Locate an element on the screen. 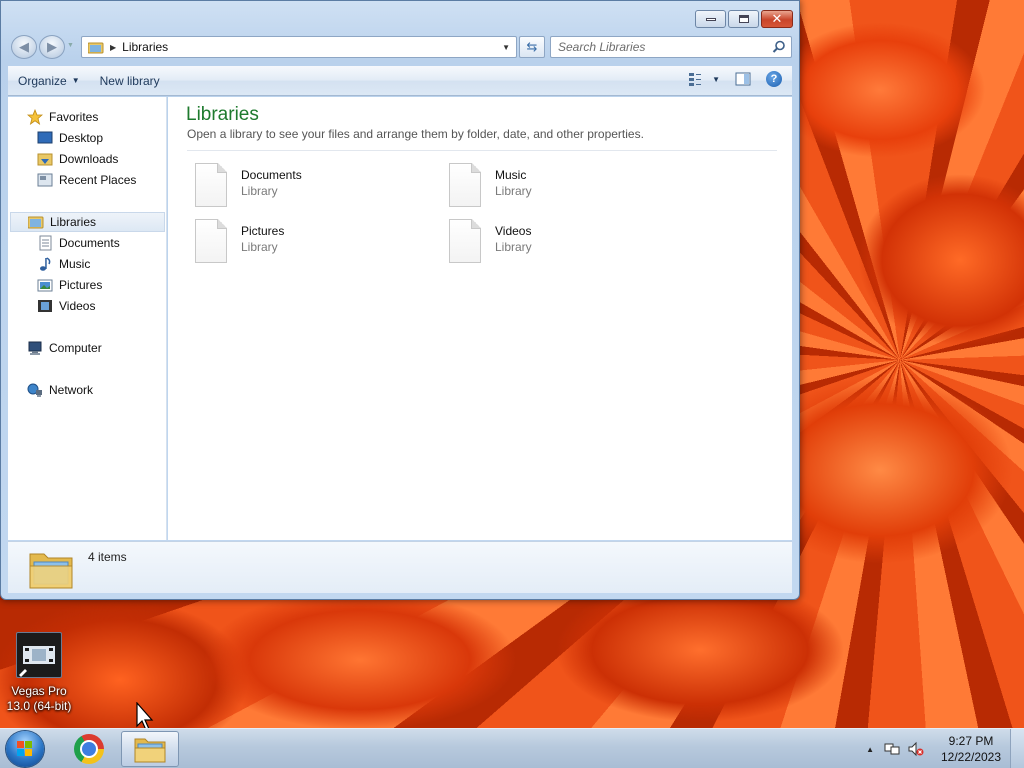 The width and height of the screenshot is (1024, 768). close-icon: ✕ is located at coordinates (777, 19).